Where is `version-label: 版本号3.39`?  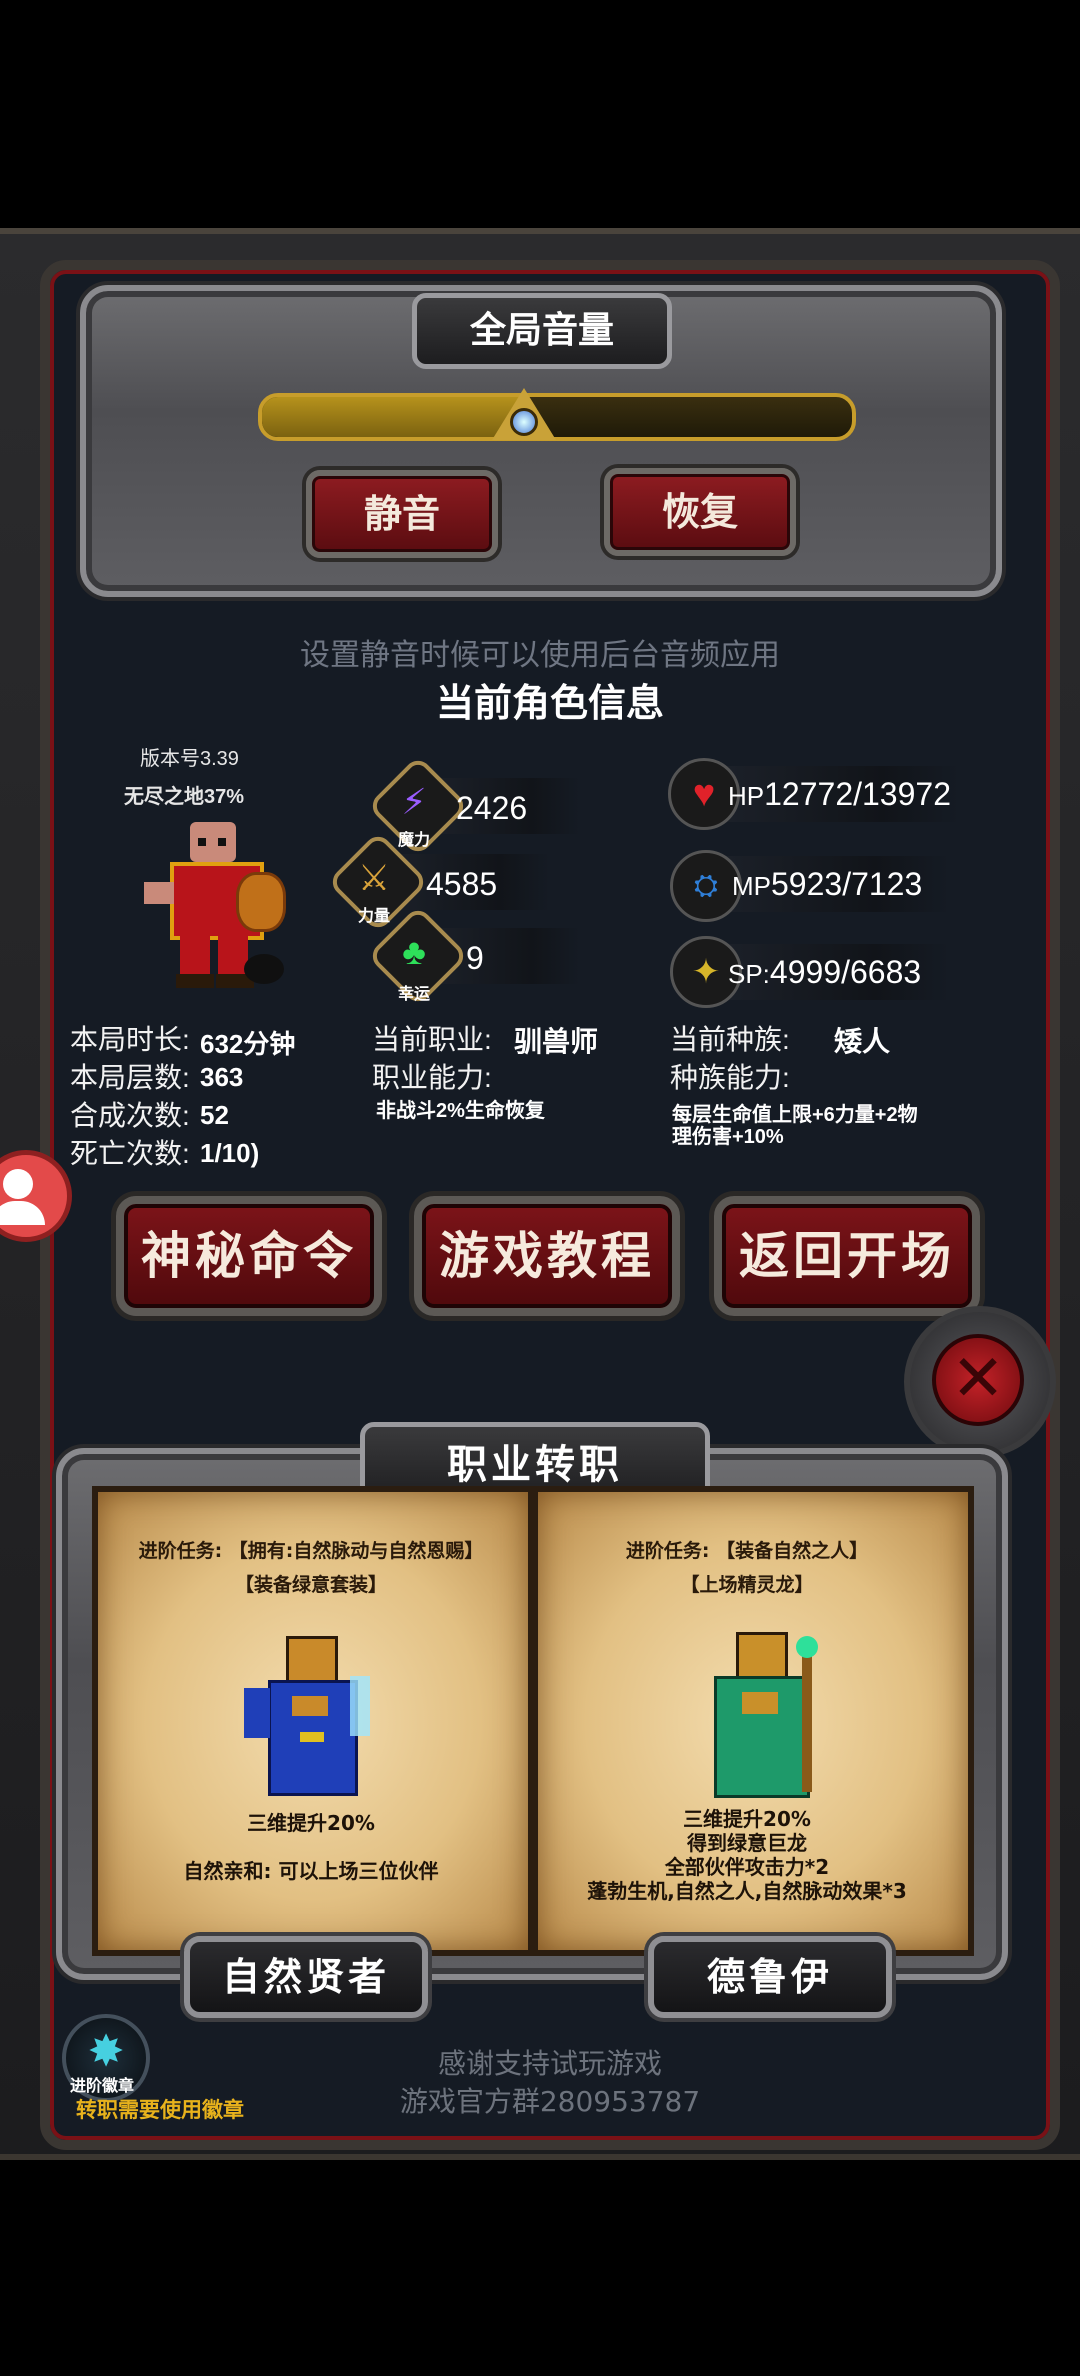
version-label: 版本号3.39 is located at coordinates (189, 759).